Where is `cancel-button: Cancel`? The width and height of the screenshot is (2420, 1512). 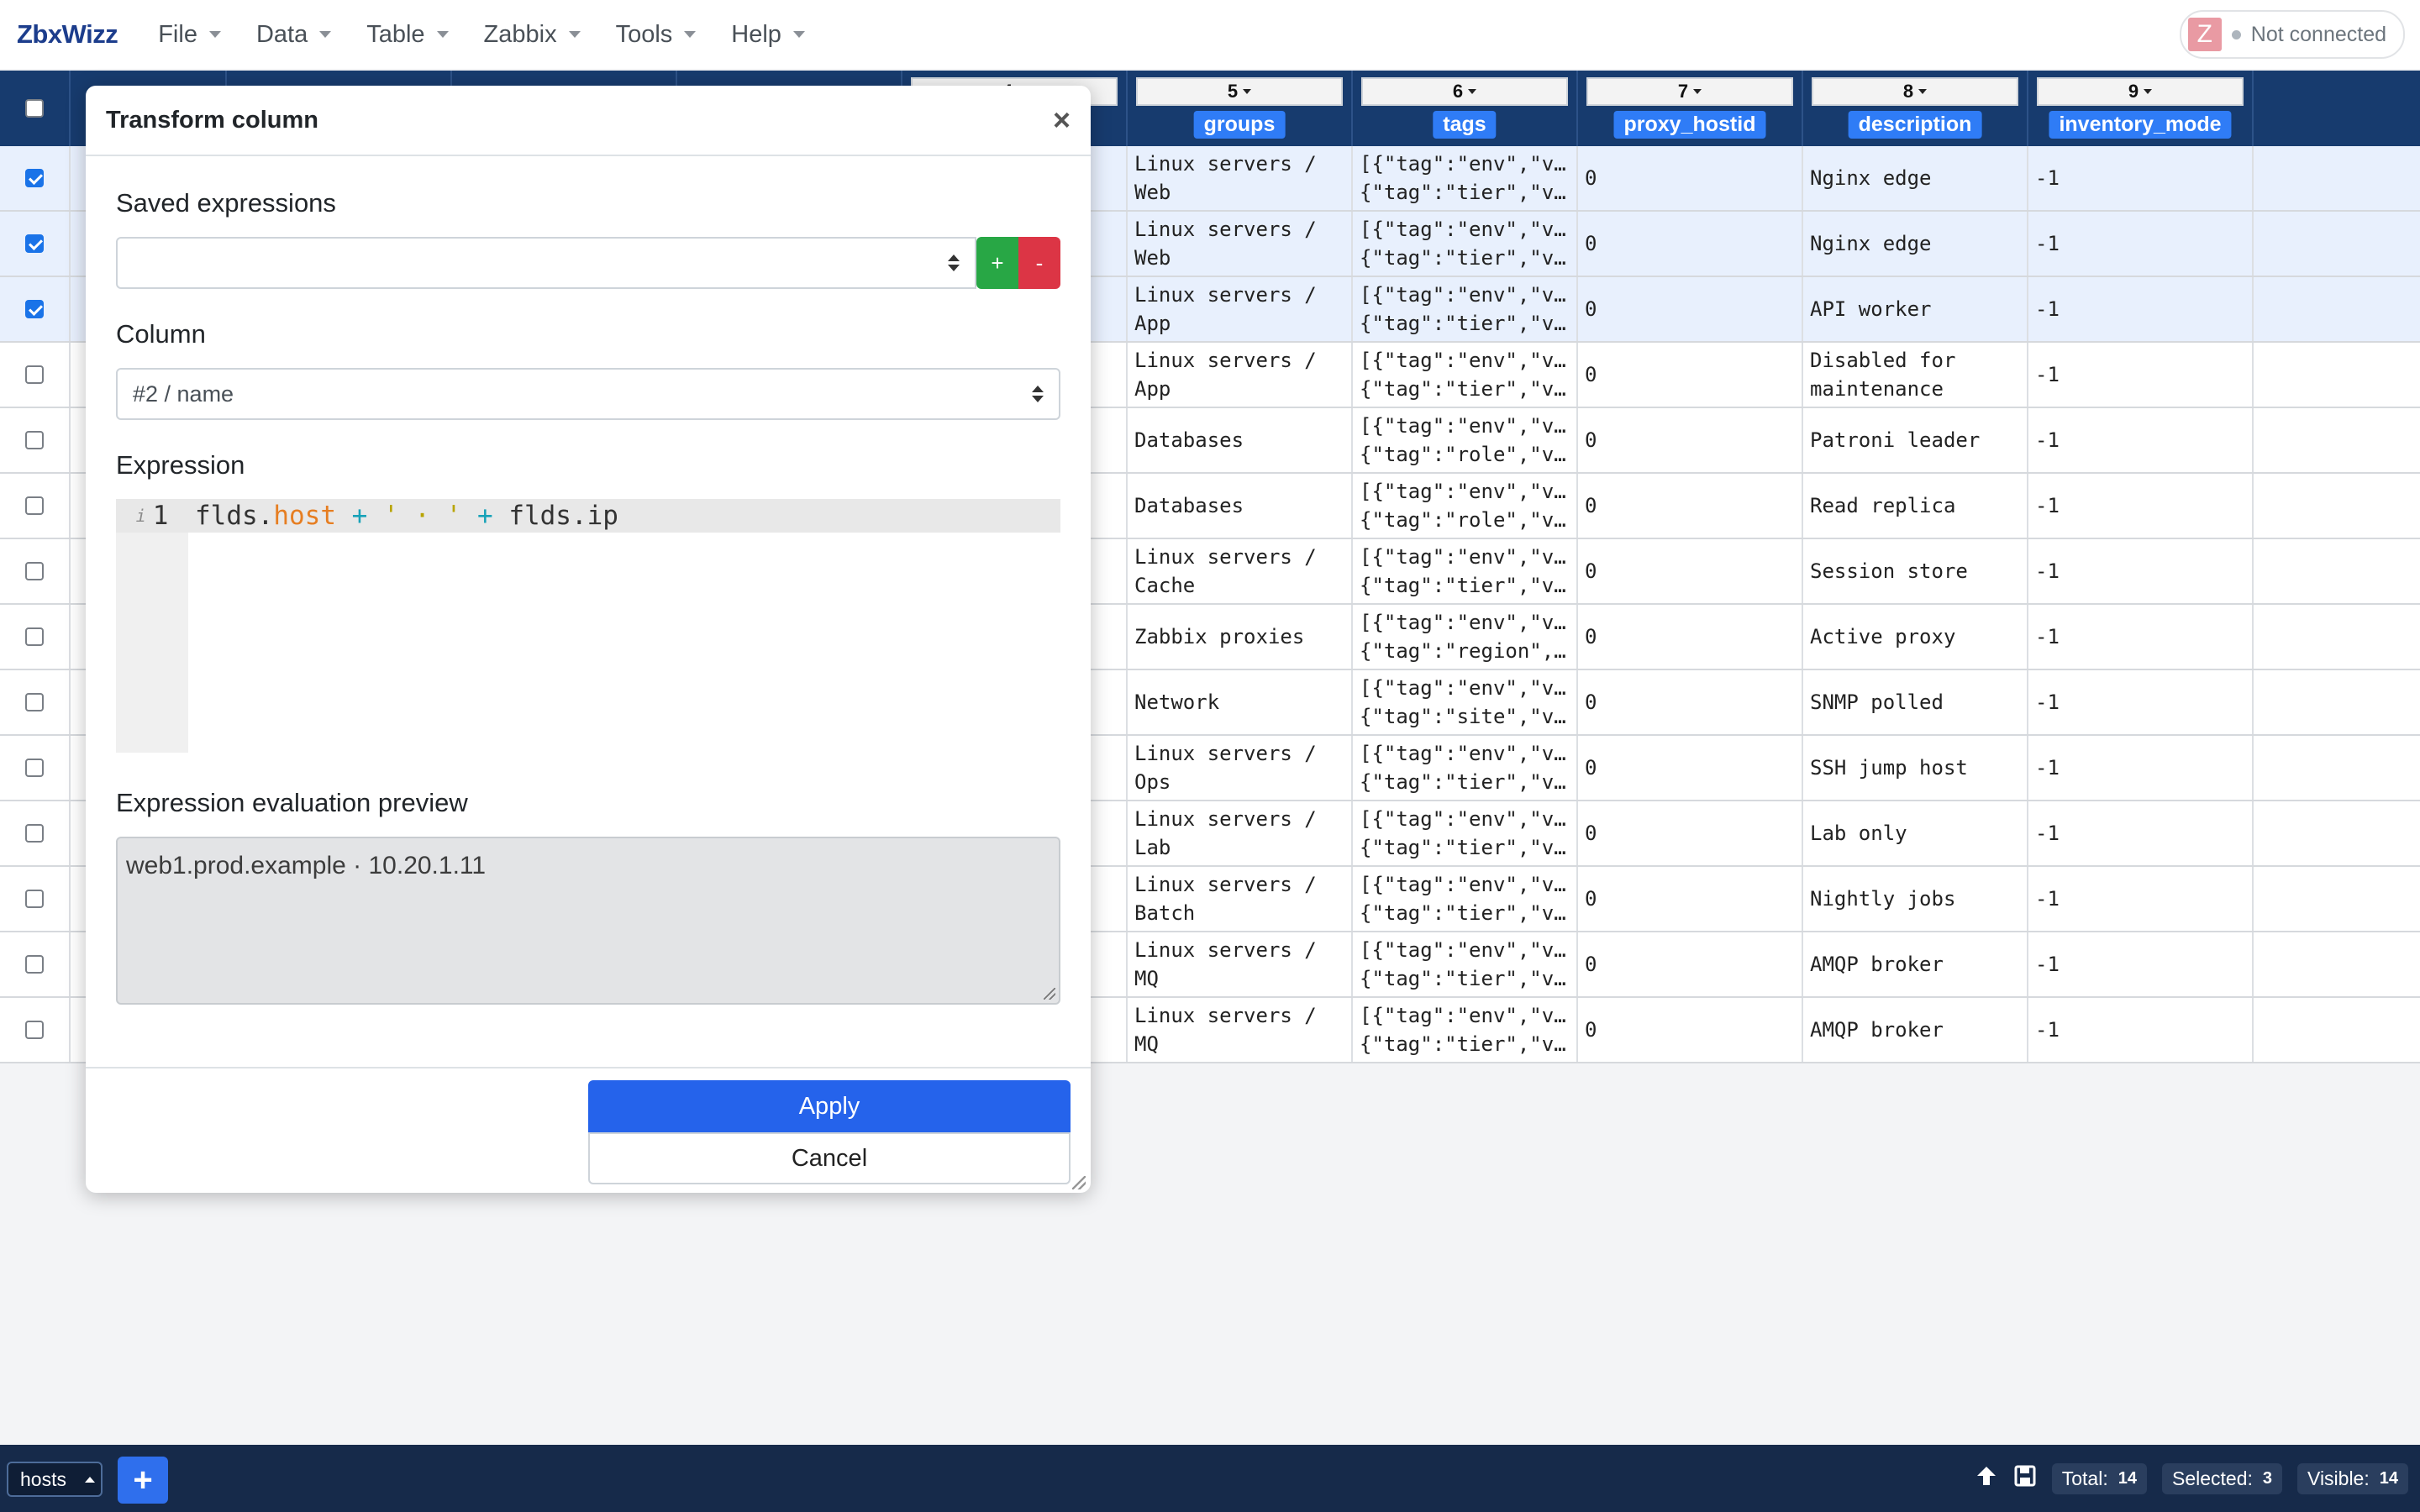 cancel-button: Cancel is located at coordinates (829, 1158).